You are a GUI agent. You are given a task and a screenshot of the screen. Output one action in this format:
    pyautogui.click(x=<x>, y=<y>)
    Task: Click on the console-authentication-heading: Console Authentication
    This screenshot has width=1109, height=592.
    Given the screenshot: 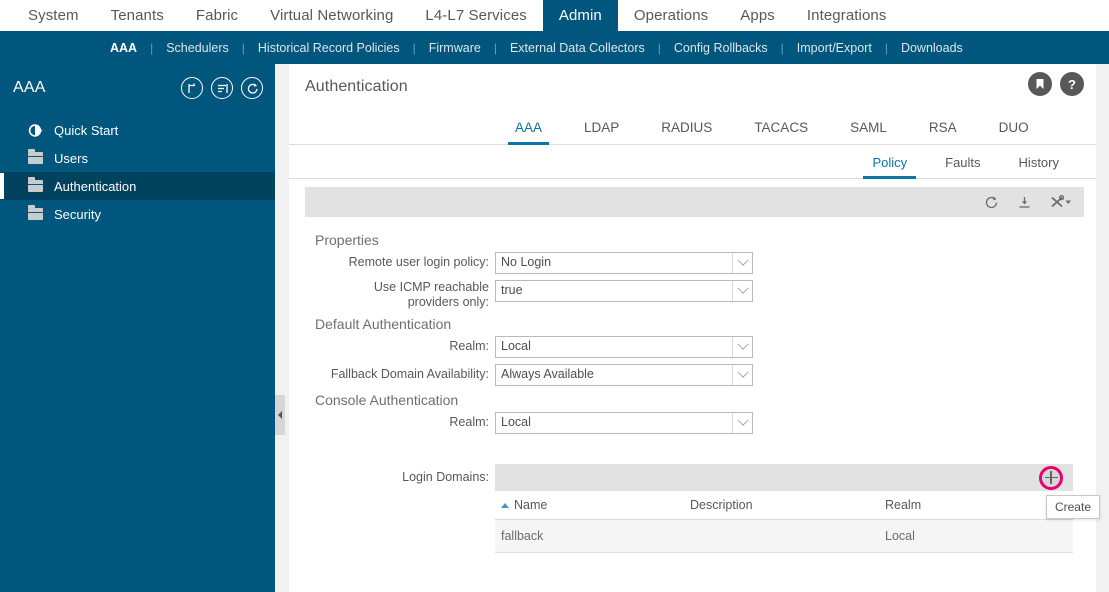 What is the action you would take?
    pyautogui.click(x=387, y=400)
    